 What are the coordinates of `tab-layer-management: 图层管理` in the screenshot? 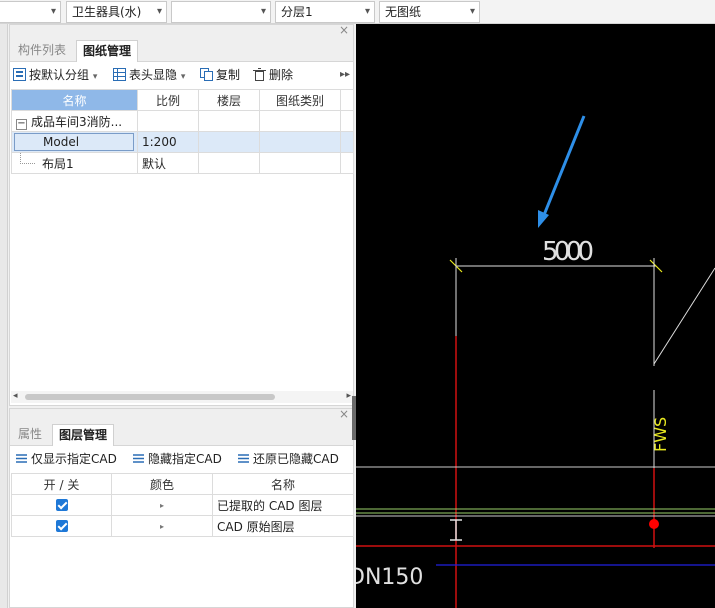 It's located at (83, 435).